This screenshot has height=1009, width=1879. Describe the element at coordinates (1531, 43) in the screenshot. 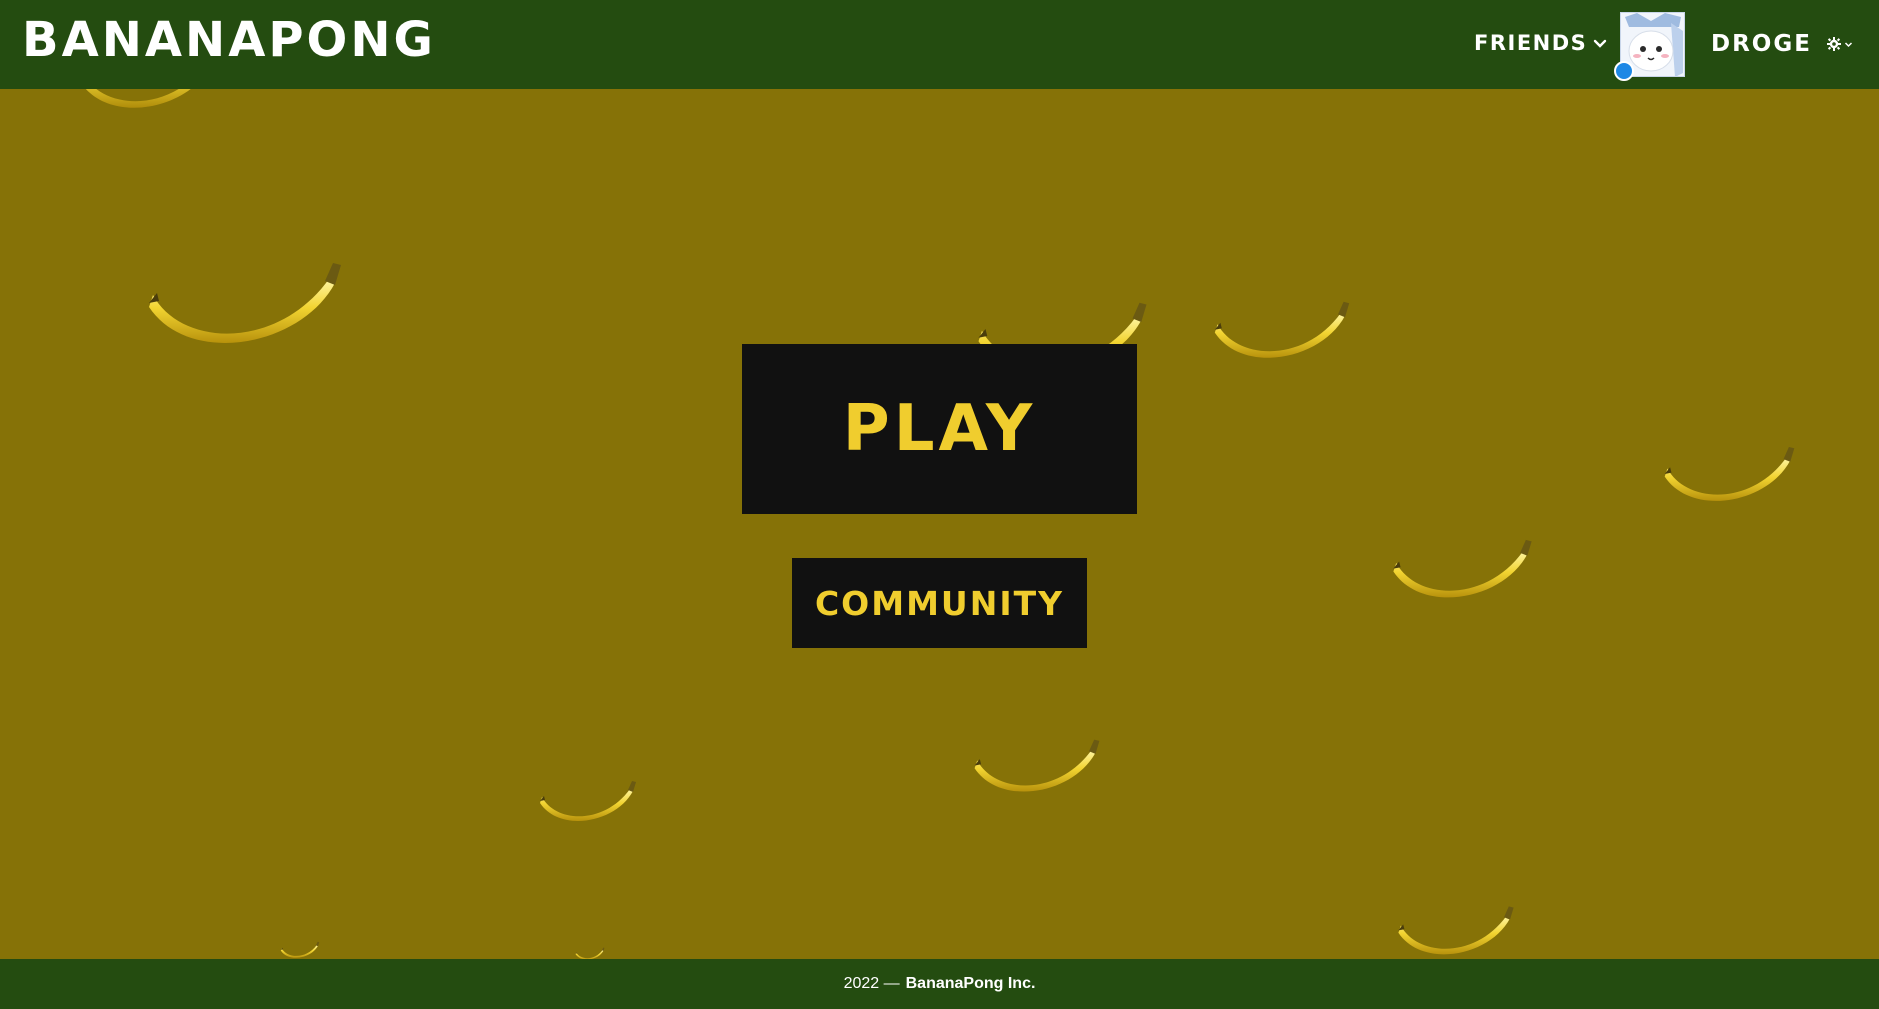

I see `friends-label: FRIENDS` at that location.